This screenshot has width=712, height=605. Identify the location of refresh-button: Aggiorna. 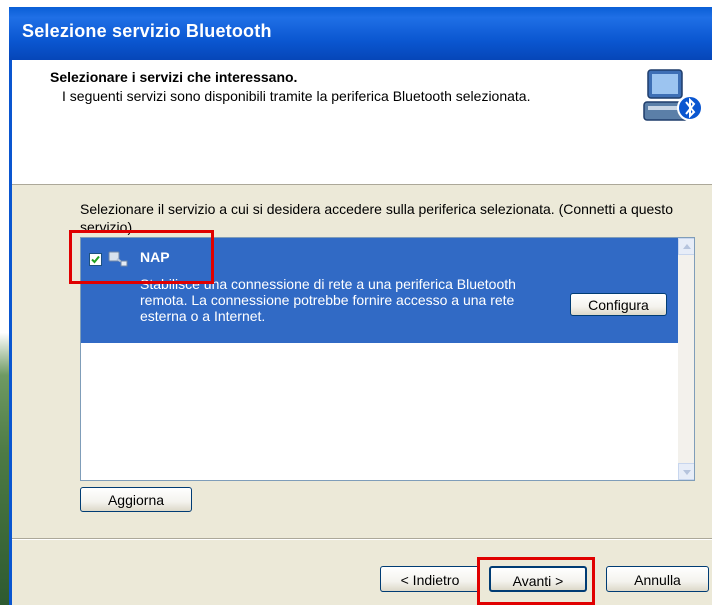
(136, 499).